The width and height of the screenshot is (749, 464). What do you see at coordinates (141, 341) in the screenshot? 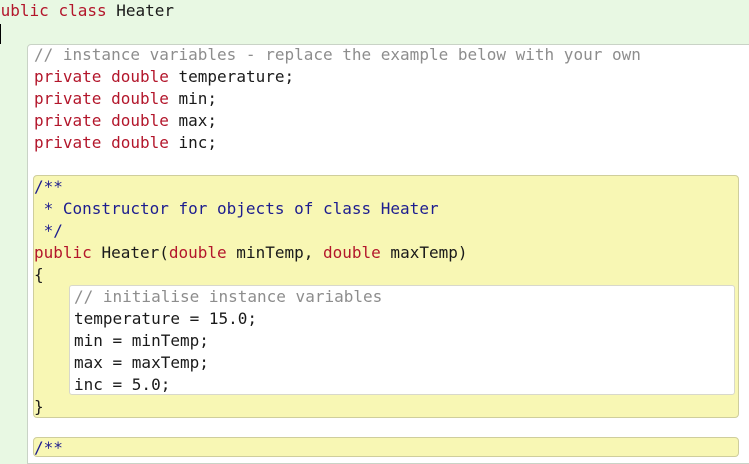
I see `statement-min: min = minTemp;` at bounding box center [141, 341].